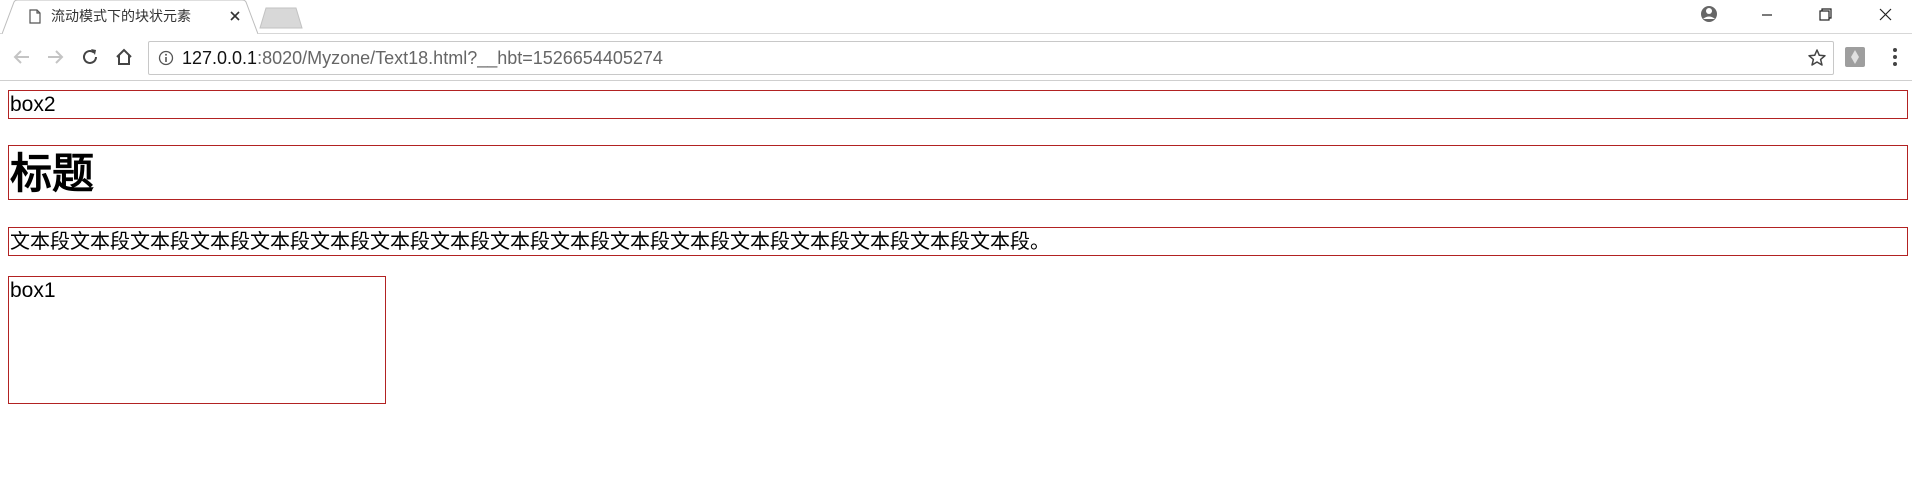 The image size is (1912, 503). Describe the element at coordinates (90, 57) in the screenshot. I see `reload-icon` at that location.